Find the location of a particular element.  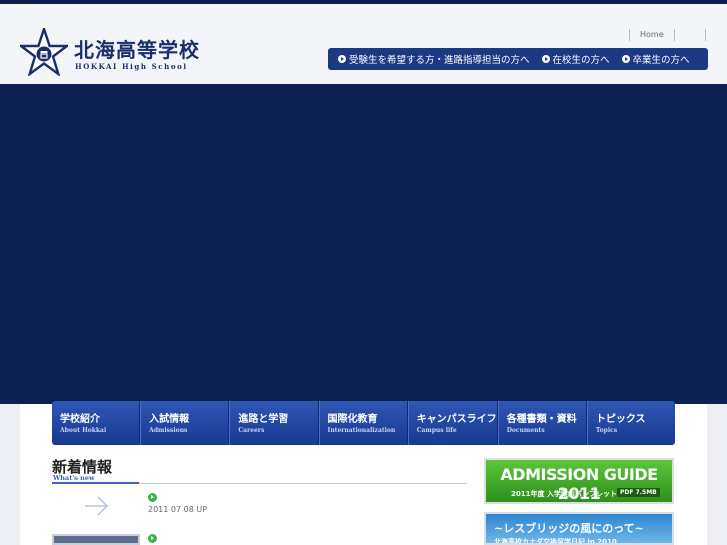

audience-link-alumni: 卒業生の方へ is located at coordinates (655, 59).